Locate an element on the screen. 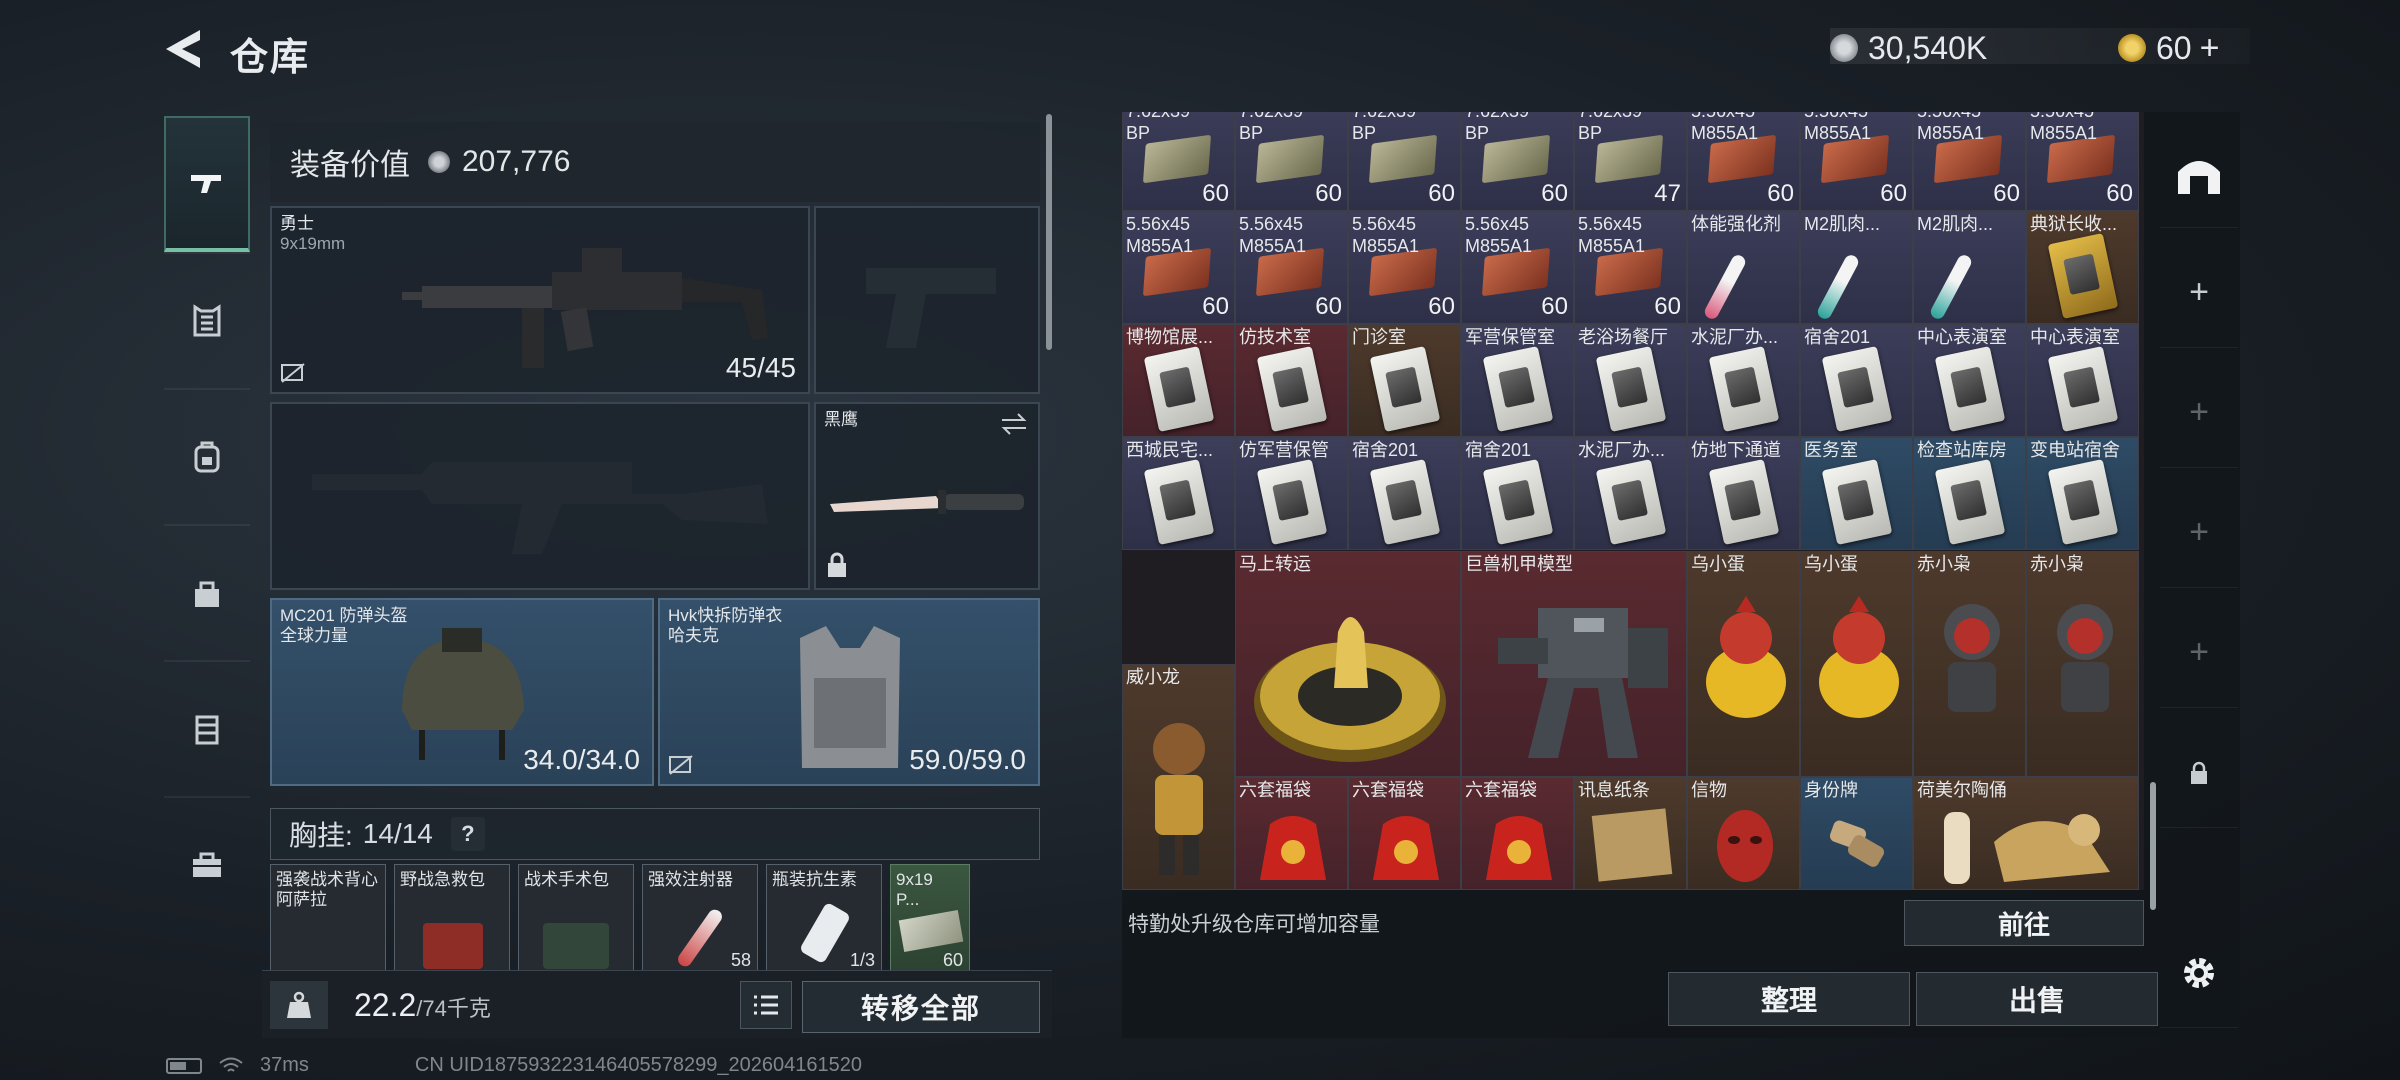  sort-button: 整理 is located at coordinates (1789, 999).